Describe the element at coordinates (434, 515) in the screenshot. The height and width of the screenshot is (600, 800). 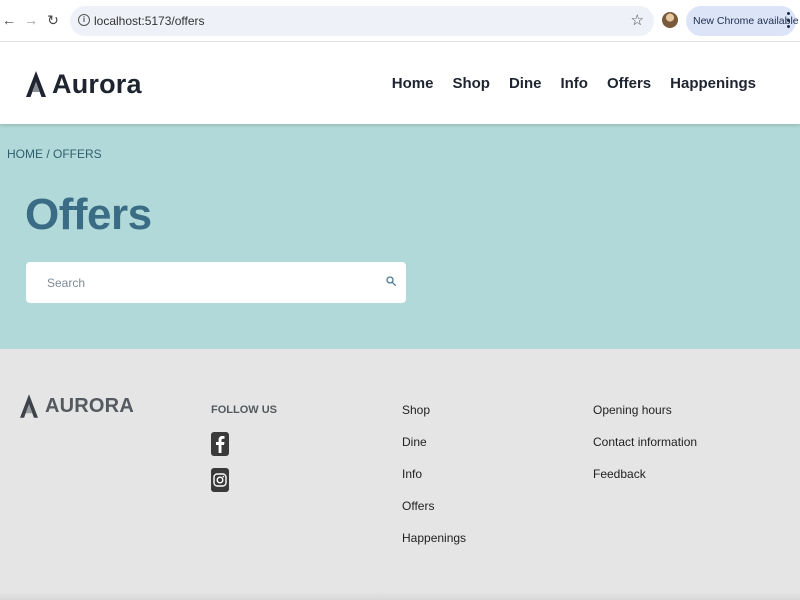
I see `footer-link-offers: Offers` at that location.